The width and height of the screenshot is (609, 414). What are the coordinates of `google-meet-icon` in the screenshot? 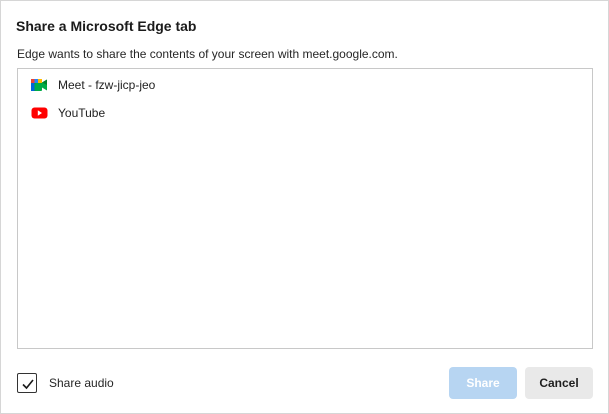 It's located at (39, 85).